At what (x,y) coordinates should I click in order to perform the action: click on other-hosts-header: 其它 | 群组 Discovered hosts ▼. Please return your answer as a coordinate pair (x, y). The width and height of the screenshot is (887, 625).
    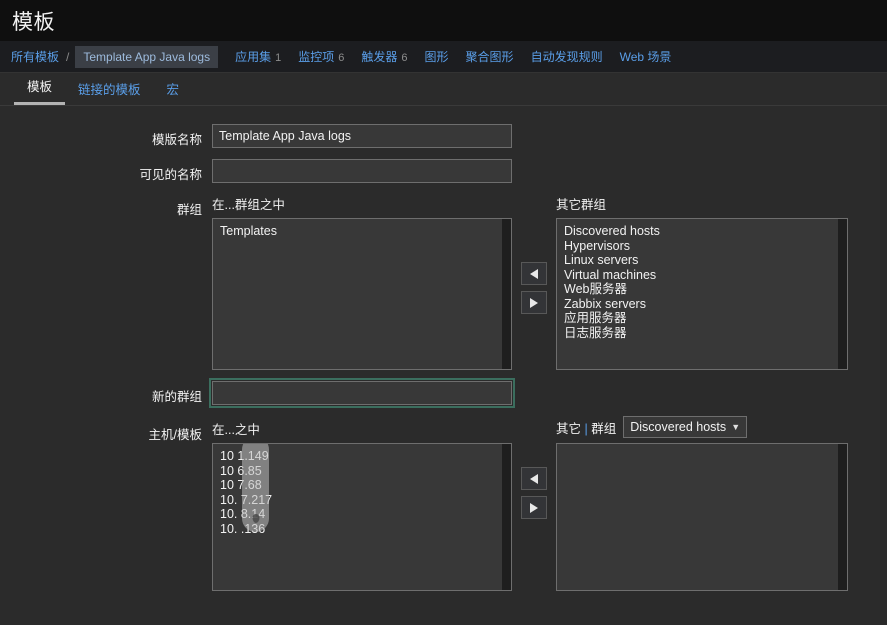
    Looking at the image, I should click on (702, 427).